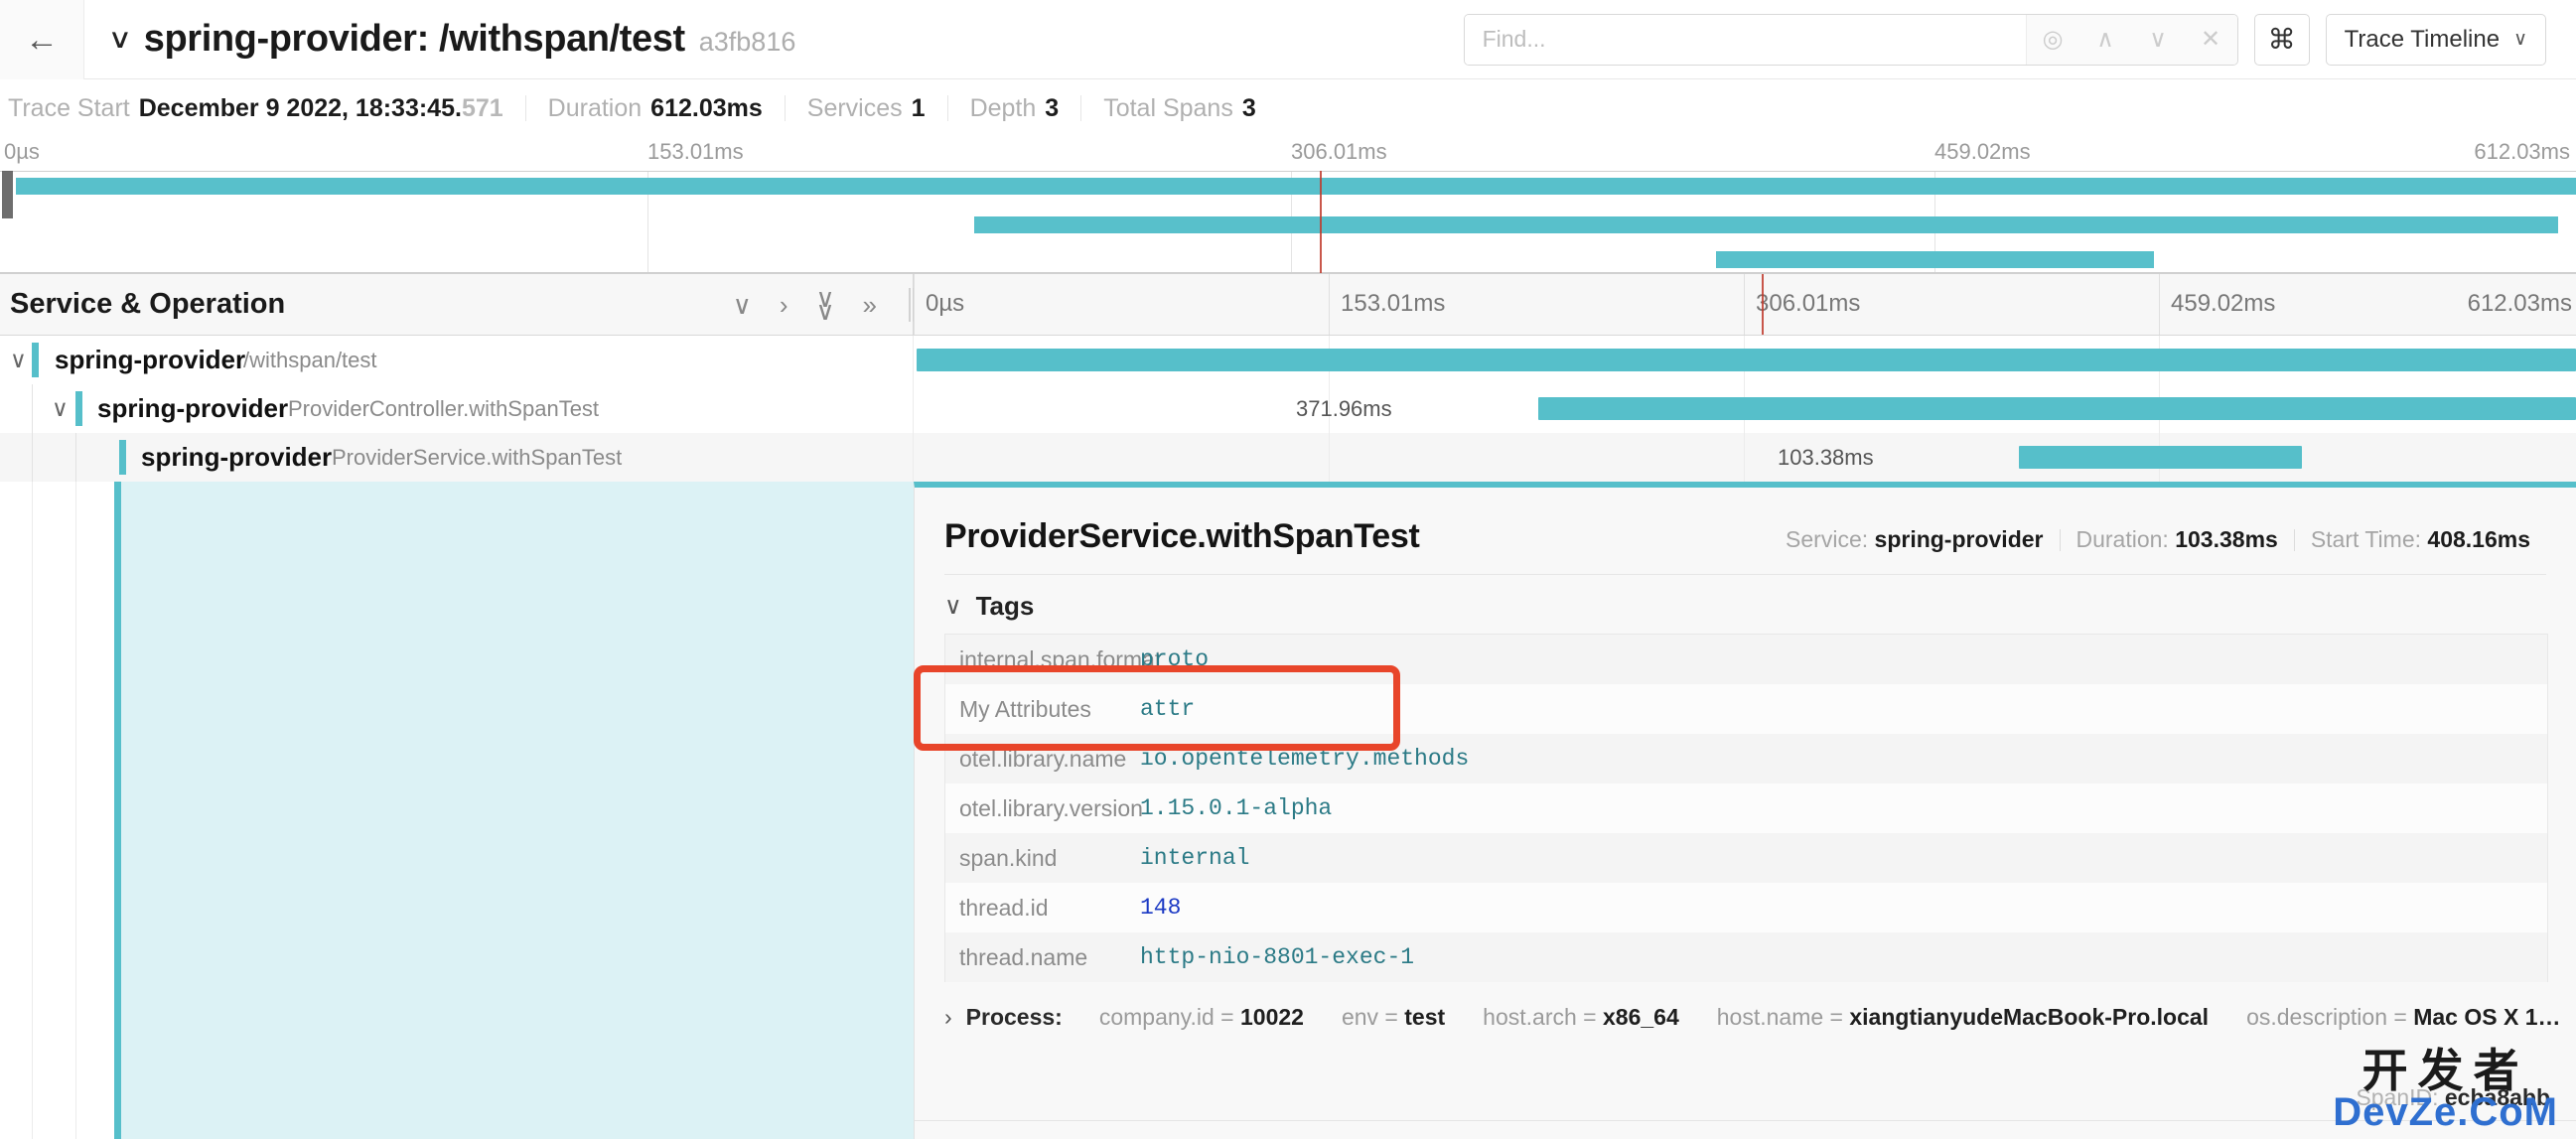 Image resolution: width=2576 pixels, height=1139 pixels. Describe the element at coordinates (2211, 40) in the screenshot. I see `close-icon: ✕` at that location.